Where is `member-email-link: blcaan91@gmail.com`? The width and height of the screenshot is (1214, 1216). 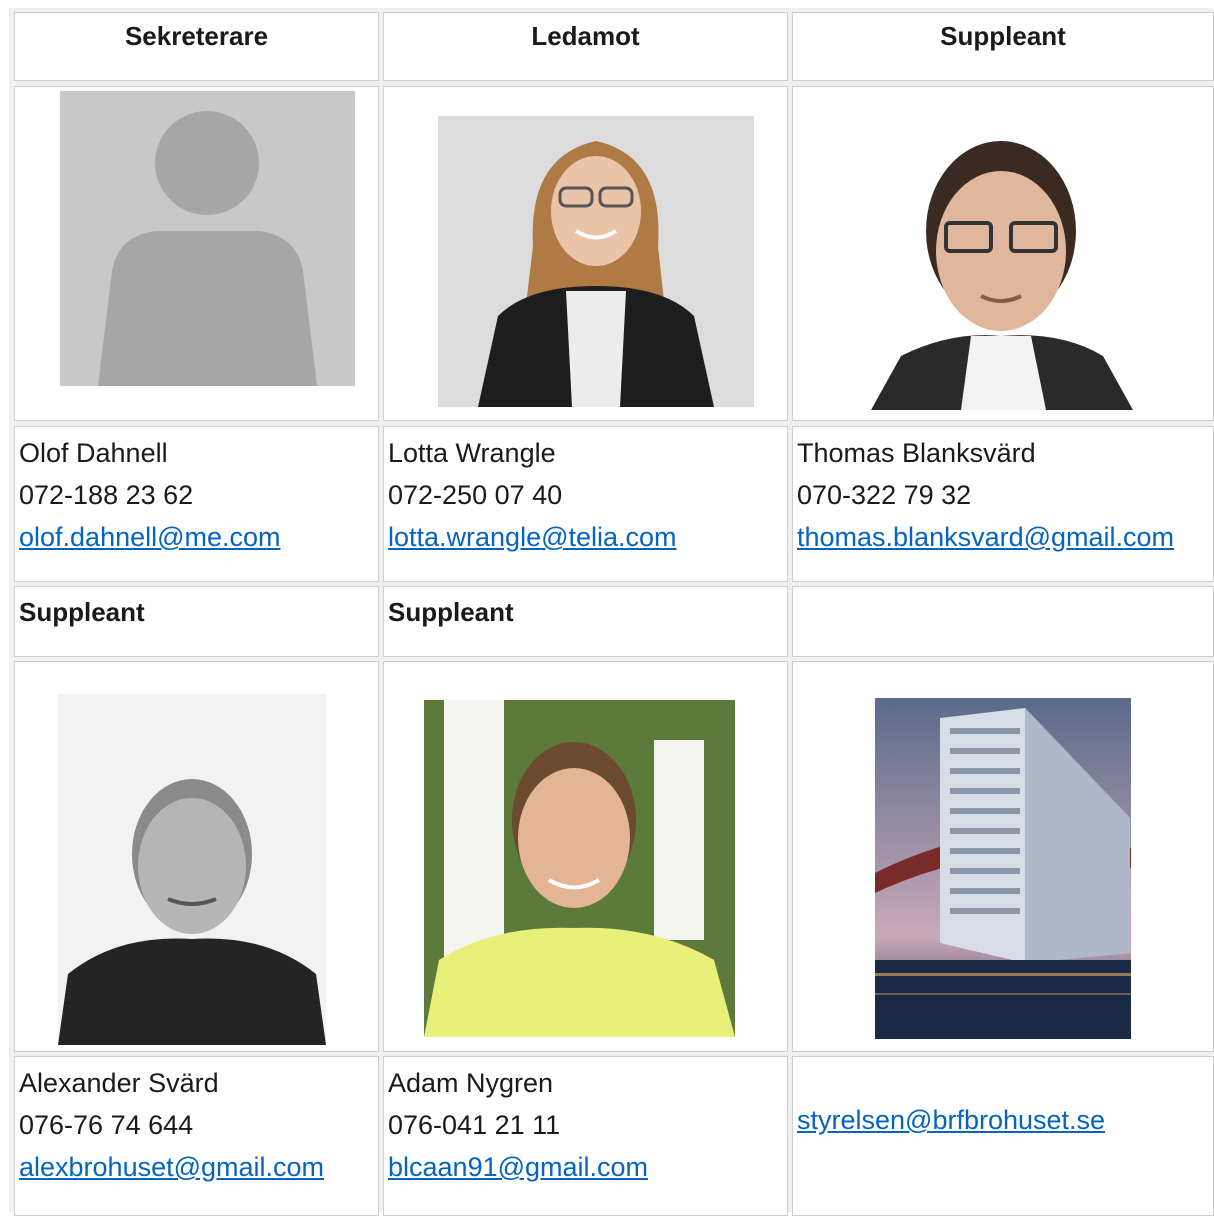
member-email-link: blcaan91@gmail.com is located at coordinates (518, 1167).